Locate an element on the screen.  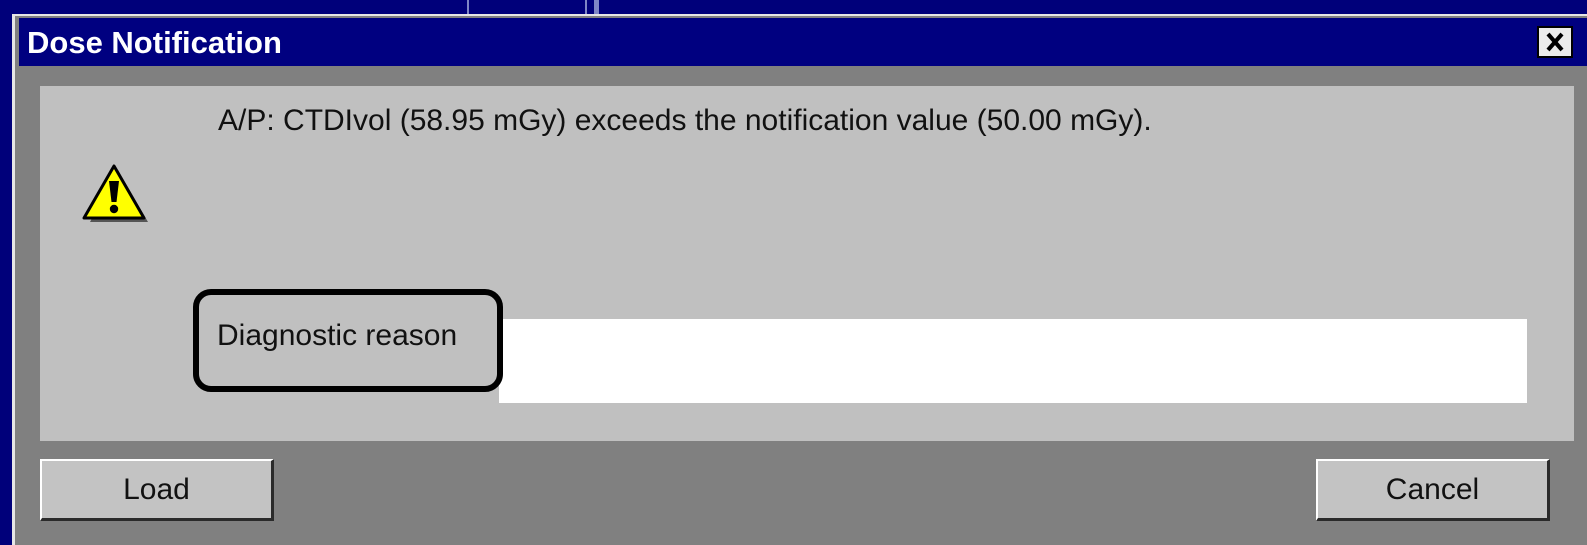
close-button is located at coordinates (1555, 42).